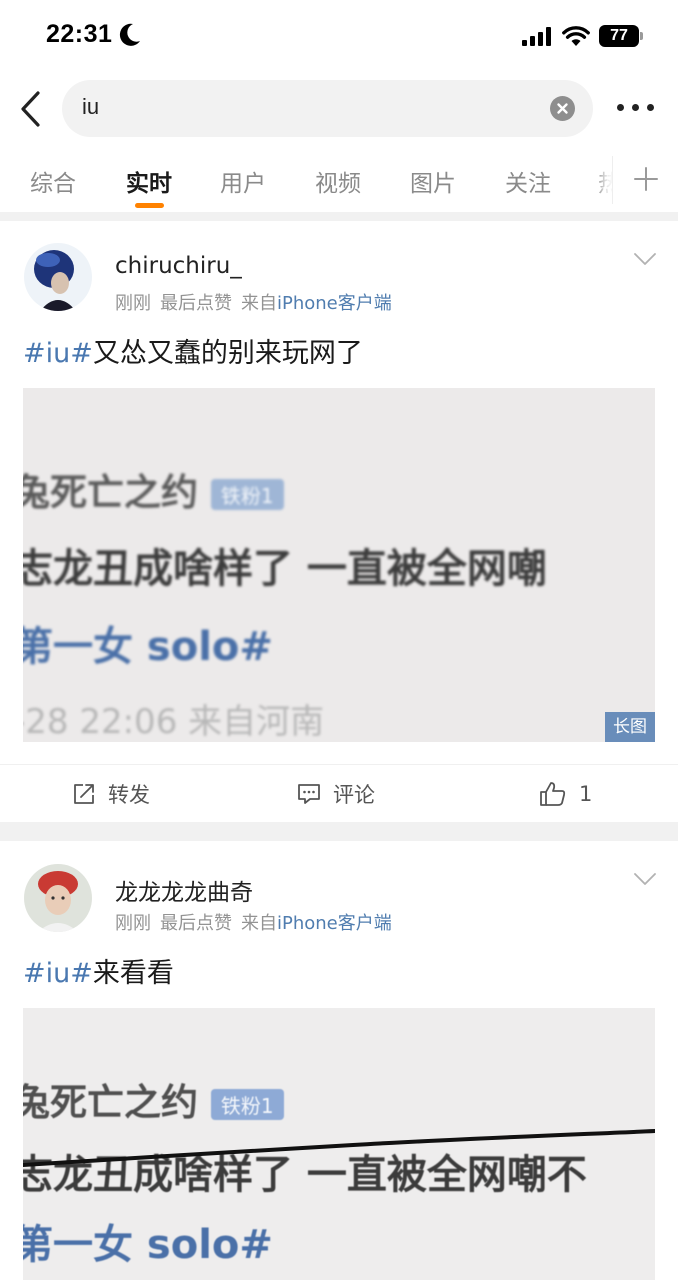 The image size is (678, 1280). I want to click on active-tab-indicator, so click(149, 205).